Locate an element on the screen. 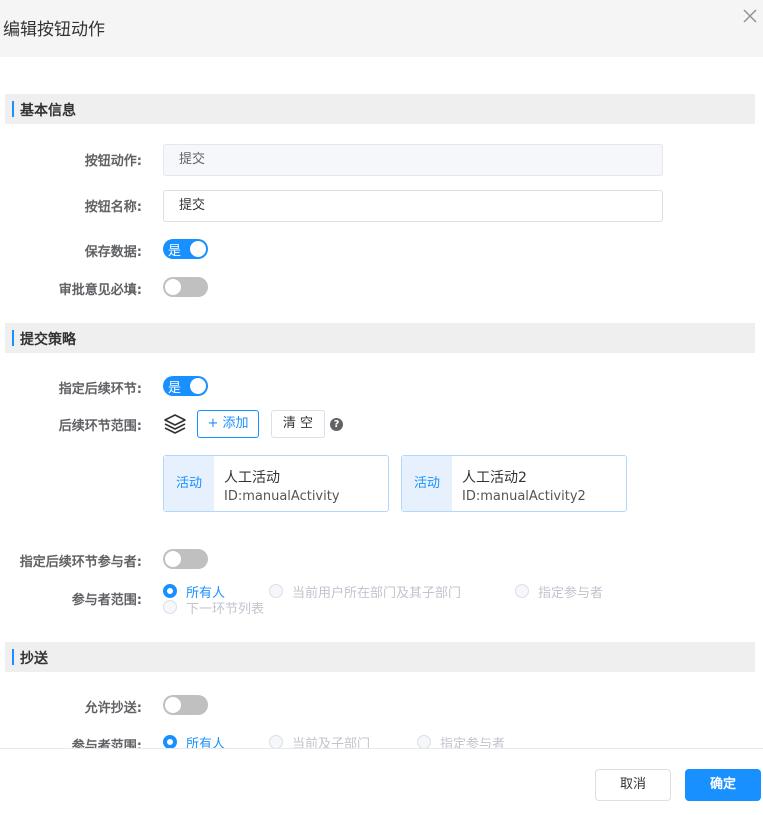 The image size is (763, 815). layers-icon is located at coordinates (175, 424).